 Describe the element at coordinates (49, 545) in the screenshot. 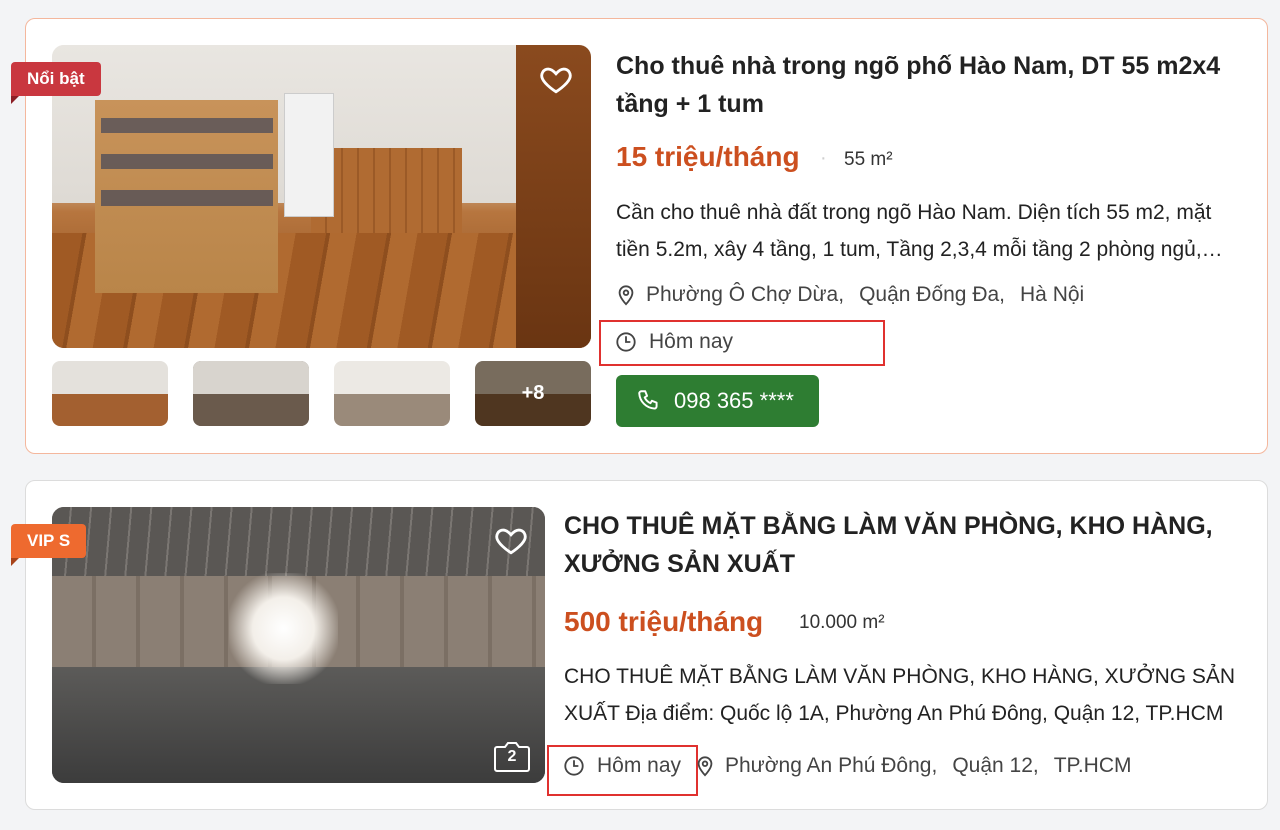

I see `vip-badge: VIP S` at that location.